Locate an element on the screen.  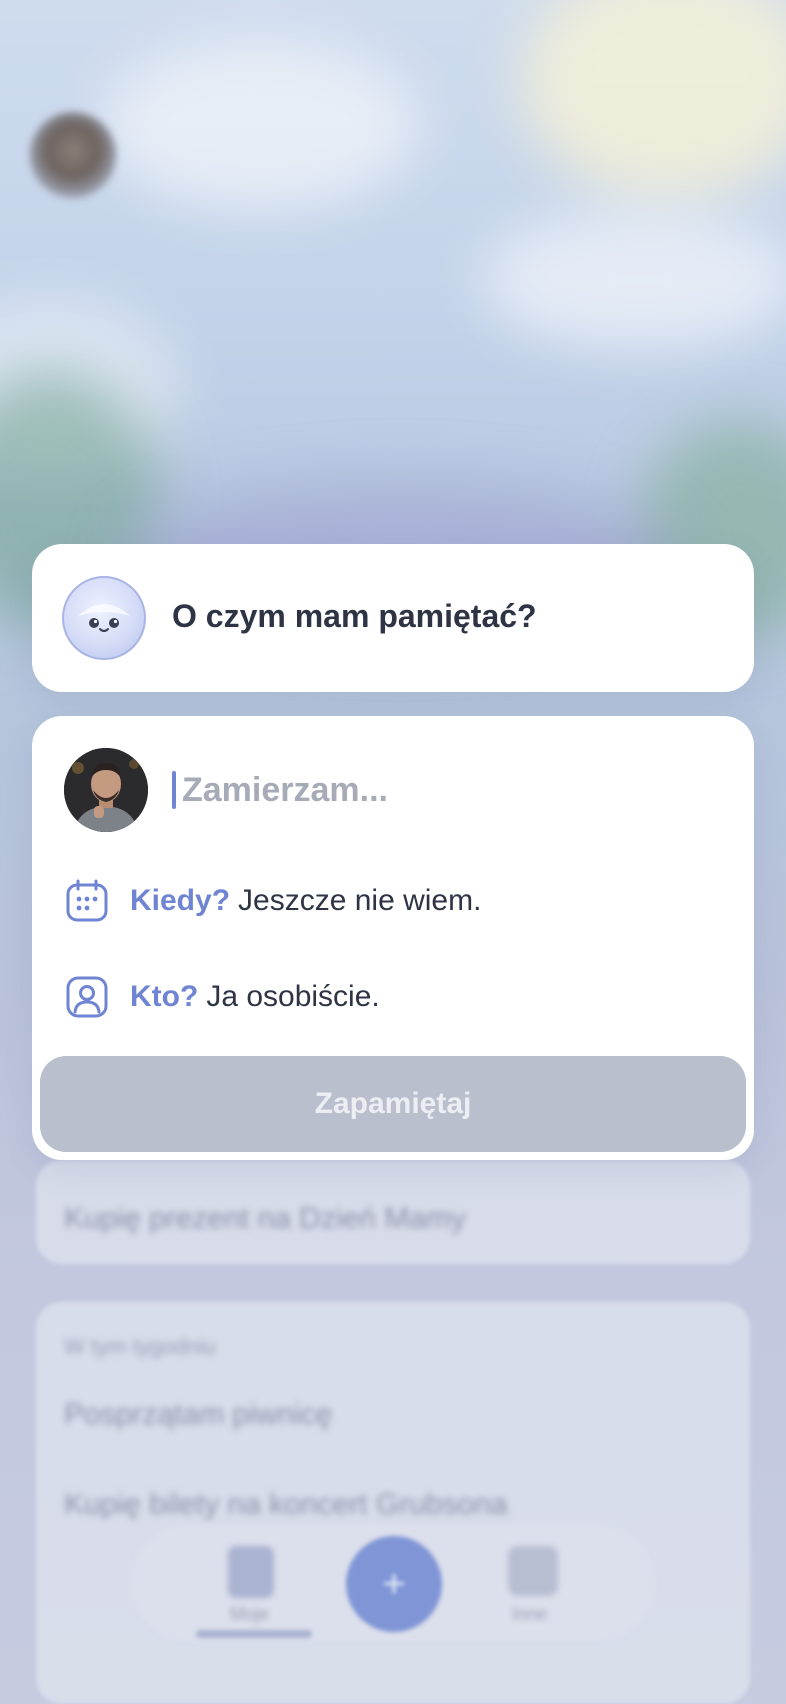
tasks-nav-icon is located at coordinates (251, 1572).